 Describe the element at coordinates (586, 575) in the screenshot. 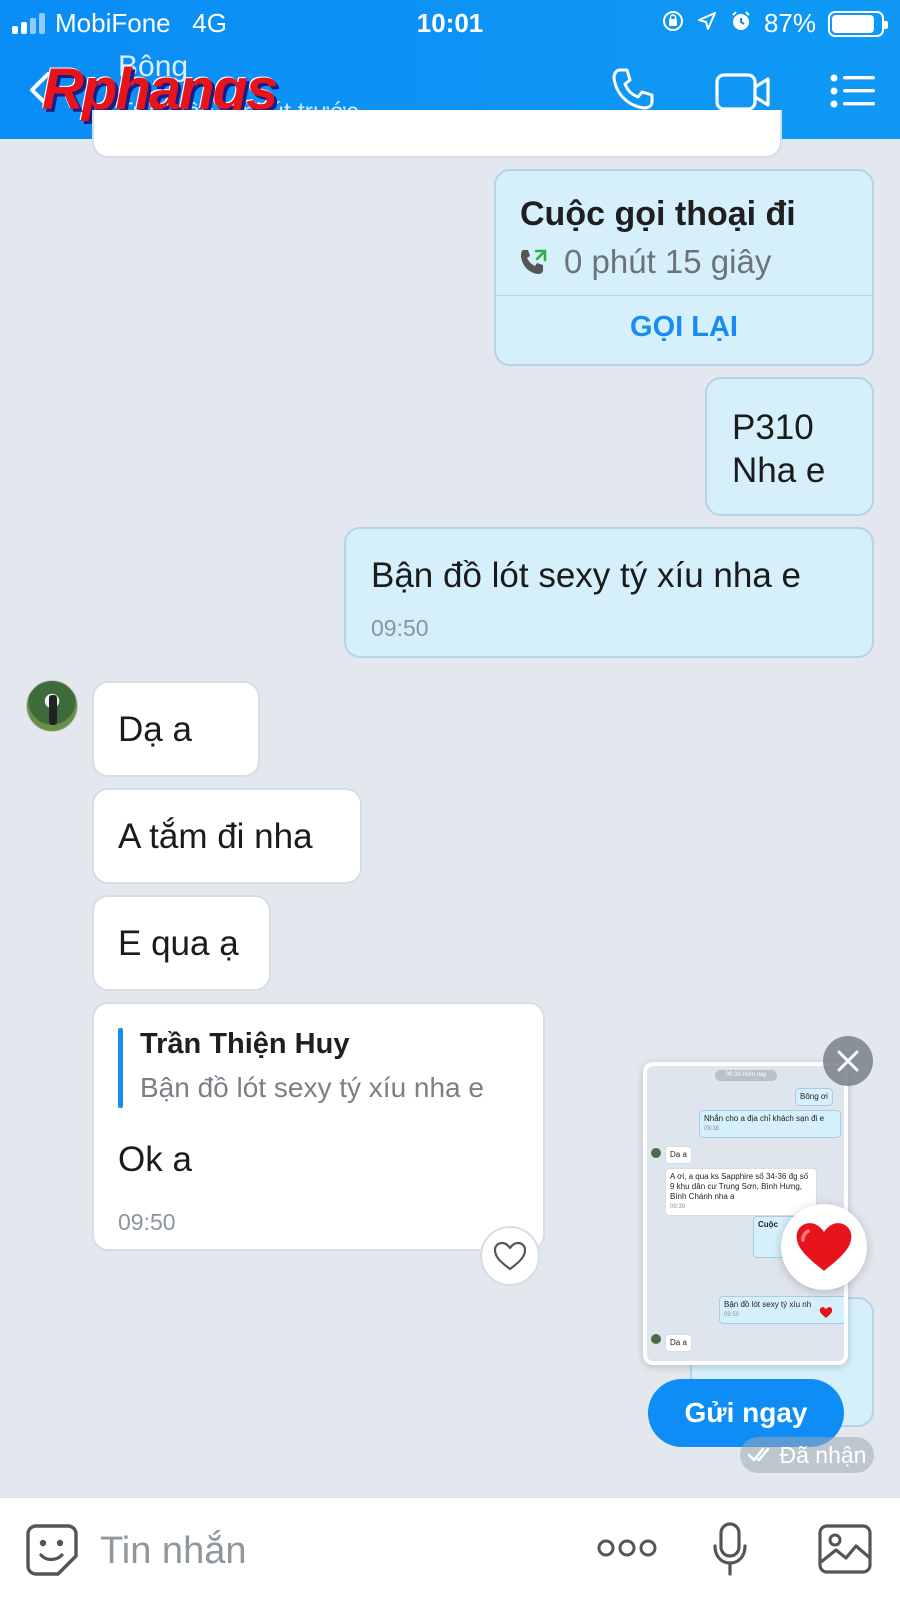

I see `message-text: Bận đồ lót sexy tý xíu nha e` at that location.